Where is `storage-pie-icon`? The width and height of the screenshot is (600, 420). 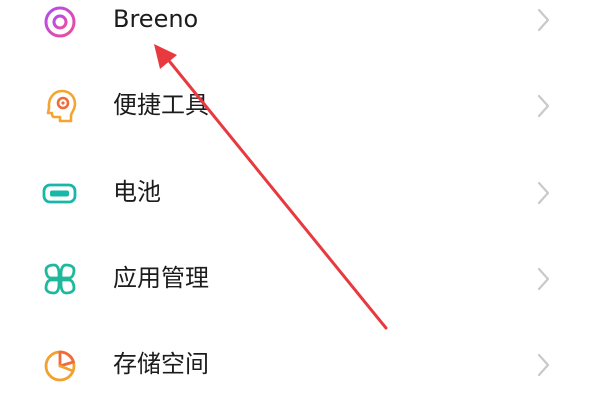
storage-pie-icon is located at coordinates (60, 366).